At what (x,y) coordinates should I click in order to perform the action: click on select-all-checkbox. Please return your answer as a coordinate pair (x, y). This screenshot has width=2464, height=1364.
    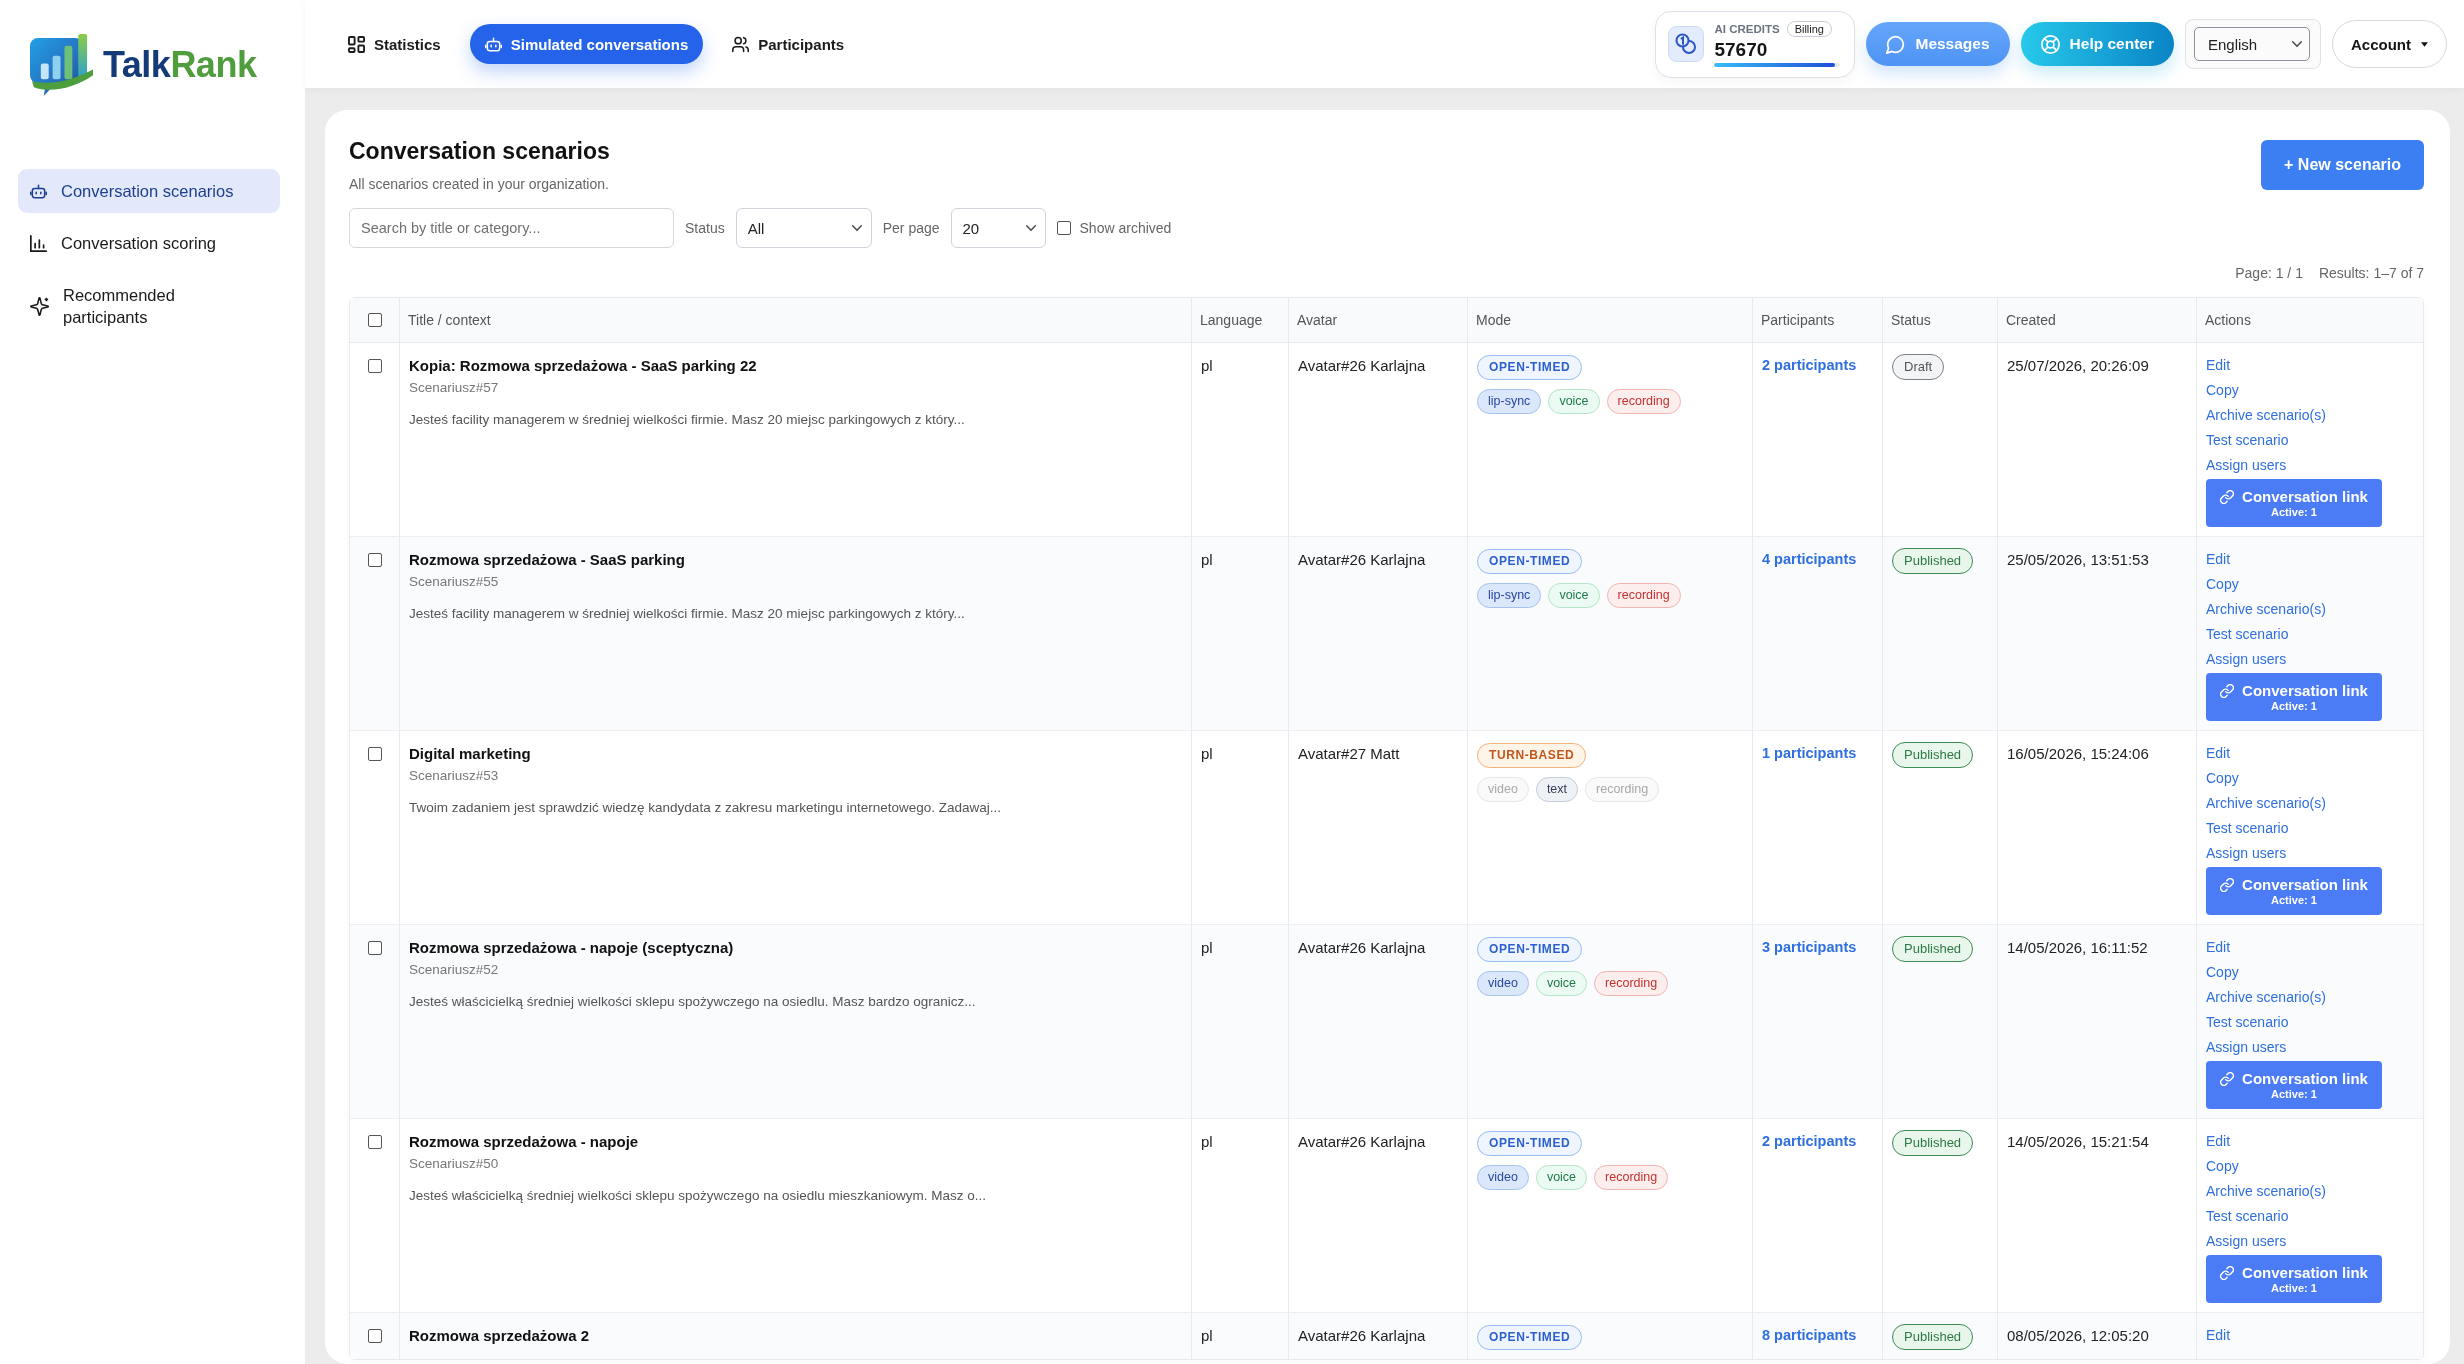
    Looking at the image, I should click on (374, 320).